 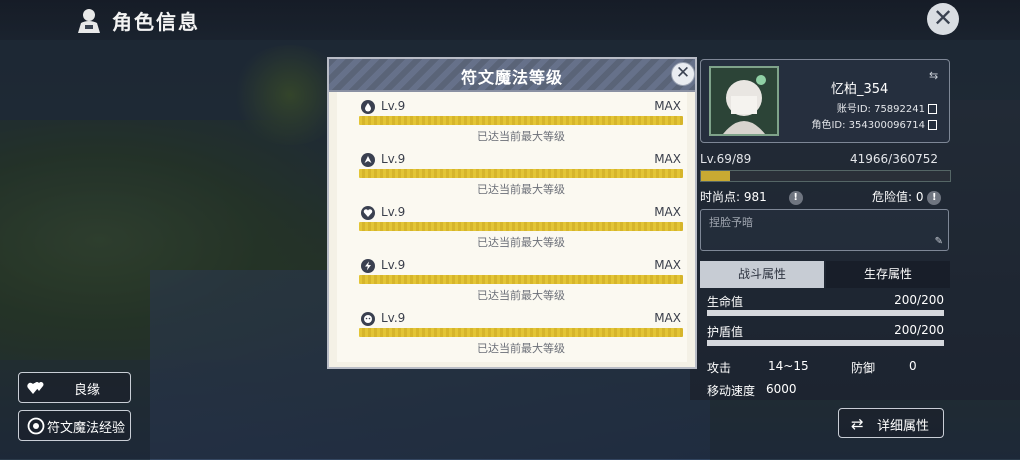 What do you see at coordinates (368, 319) in the screenshot?
I see `face-rune-icon` at bounding box center [368, 319].